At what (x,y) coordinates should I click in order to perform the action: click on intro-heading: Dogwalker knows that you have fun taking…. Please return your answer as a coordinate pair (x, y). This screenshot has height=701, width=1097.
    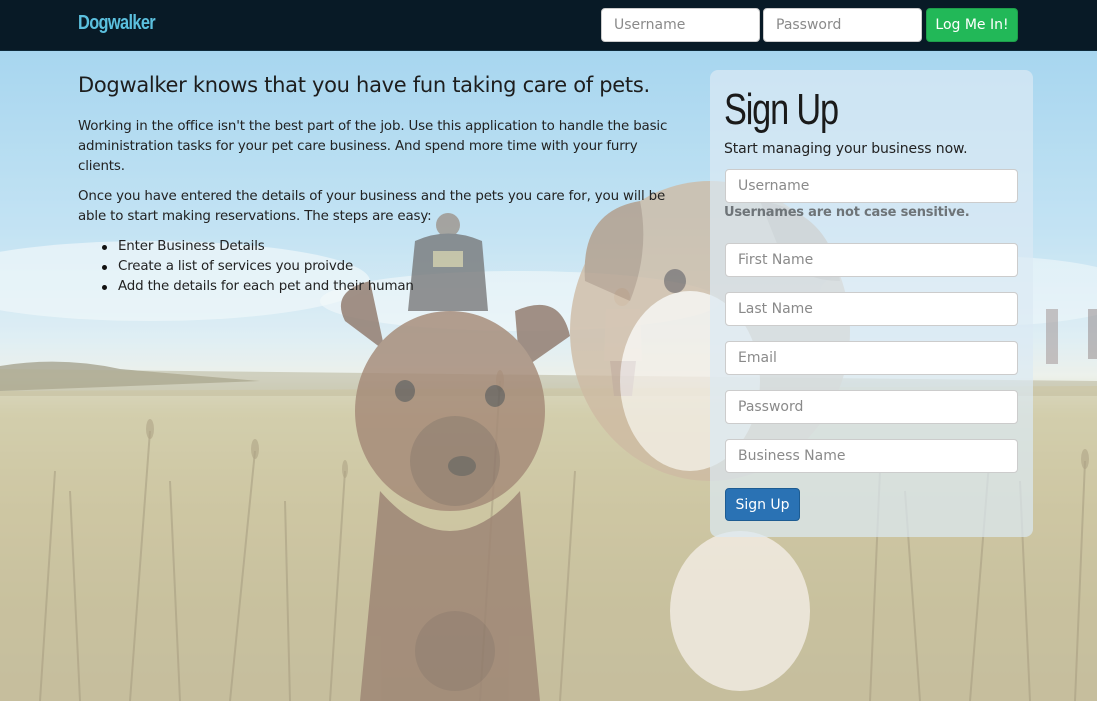
    Looking at the image, I should click on (364, 85).